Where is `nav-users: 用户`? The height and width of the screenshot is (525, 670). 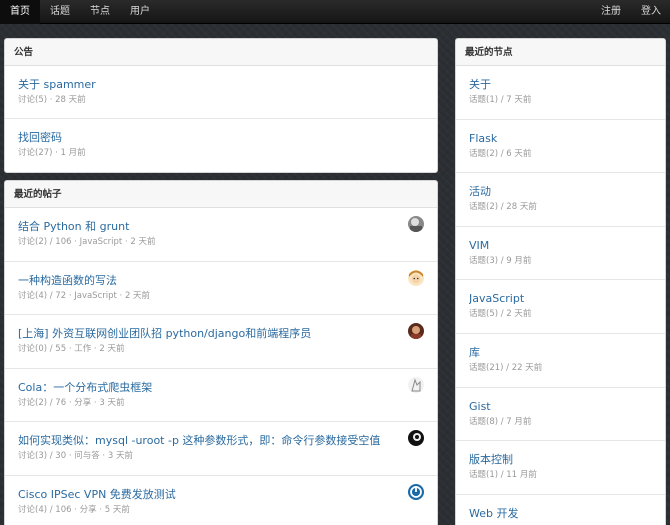 nav-users: 用户 is located at coordinates (140, 12).